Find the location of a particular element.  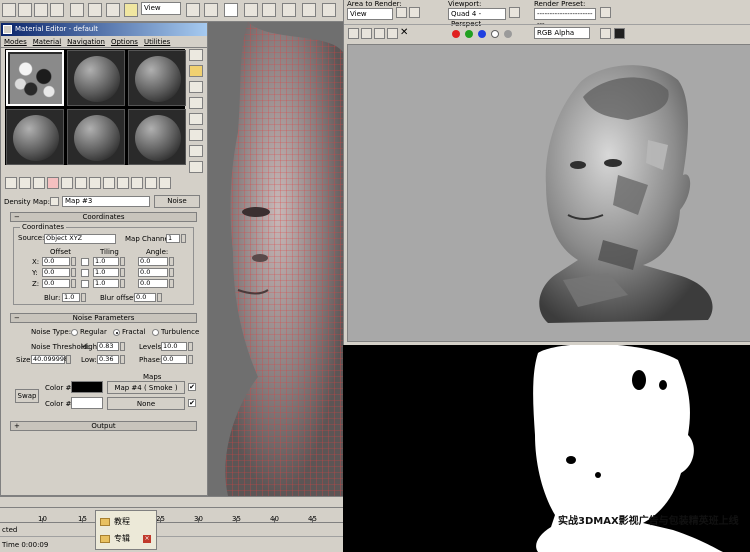

pick-icon is located at coordinates (54, 201).